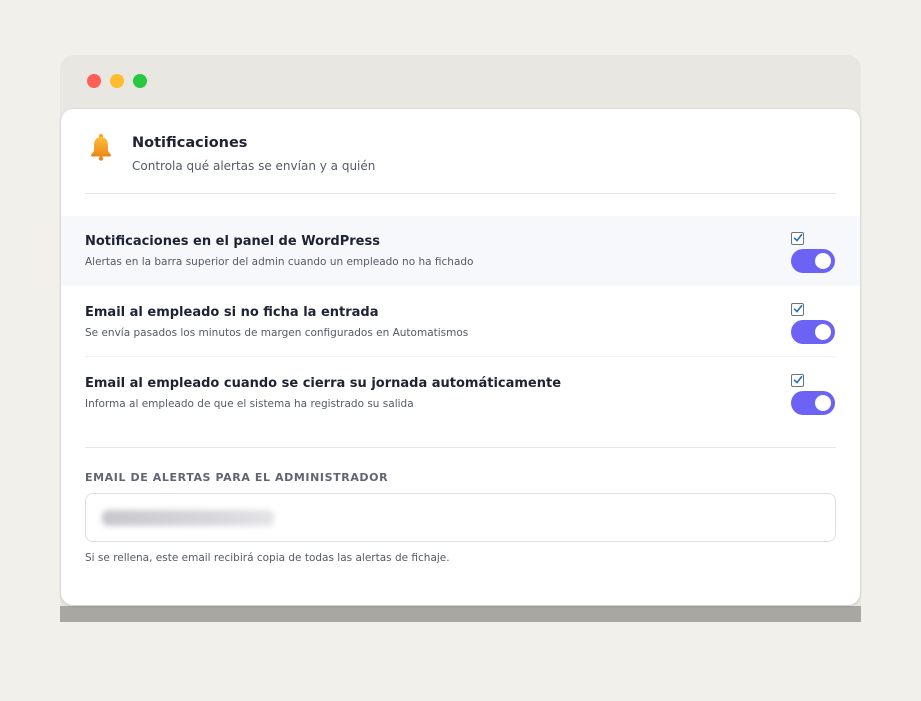  I want to click on minimize-window-button, so click(117, 81).